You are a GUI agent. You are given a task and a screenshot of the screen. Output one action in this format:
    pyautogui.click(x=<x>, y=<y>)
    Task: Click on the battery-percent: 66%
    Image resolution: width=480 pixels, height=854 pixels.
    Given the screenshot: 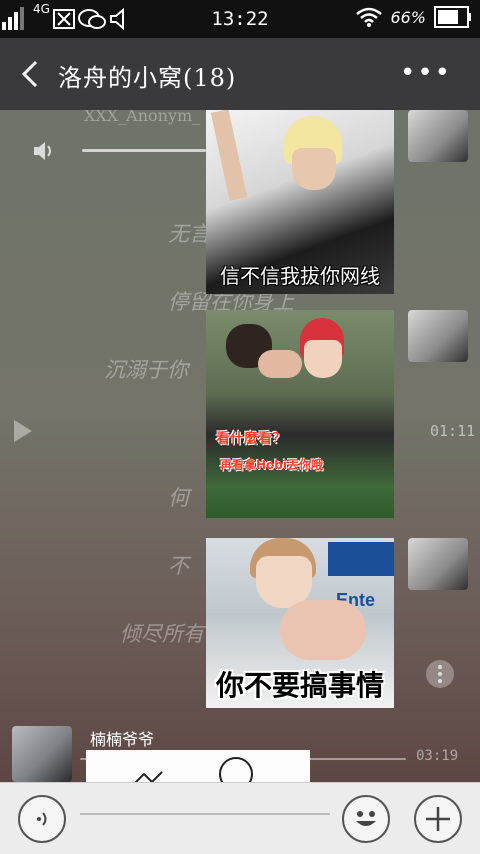 What is the action you would take?
    pyautogui.click(x=408, y=17)
    